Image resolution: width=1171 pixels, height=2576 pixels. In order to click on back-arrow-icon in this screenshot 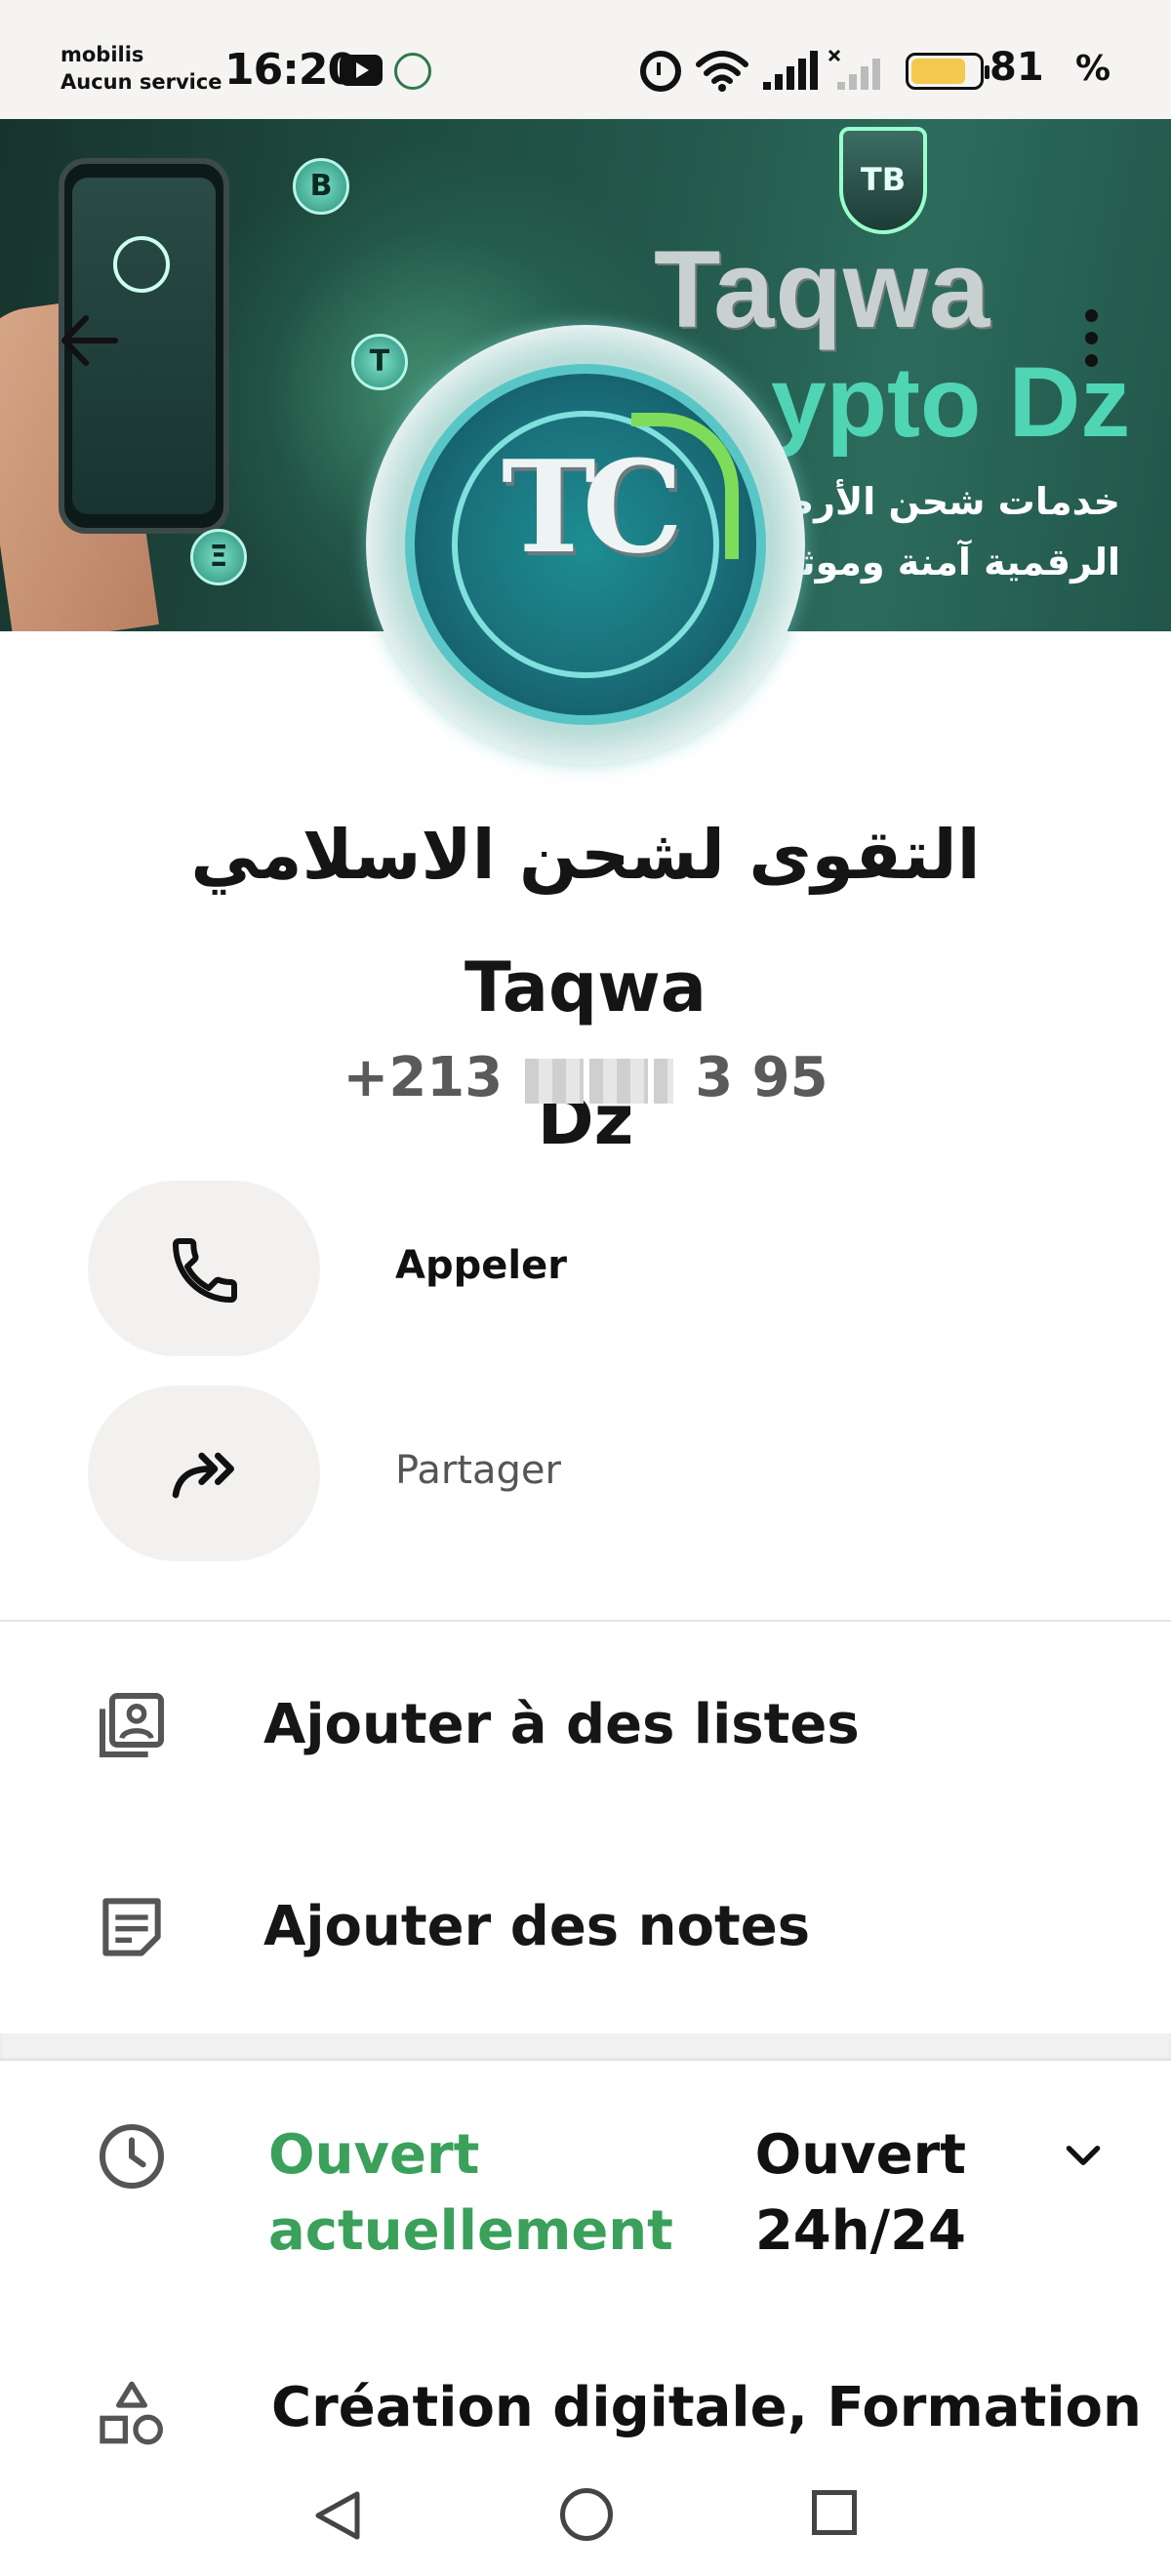, I will do `click(89, 340)`.